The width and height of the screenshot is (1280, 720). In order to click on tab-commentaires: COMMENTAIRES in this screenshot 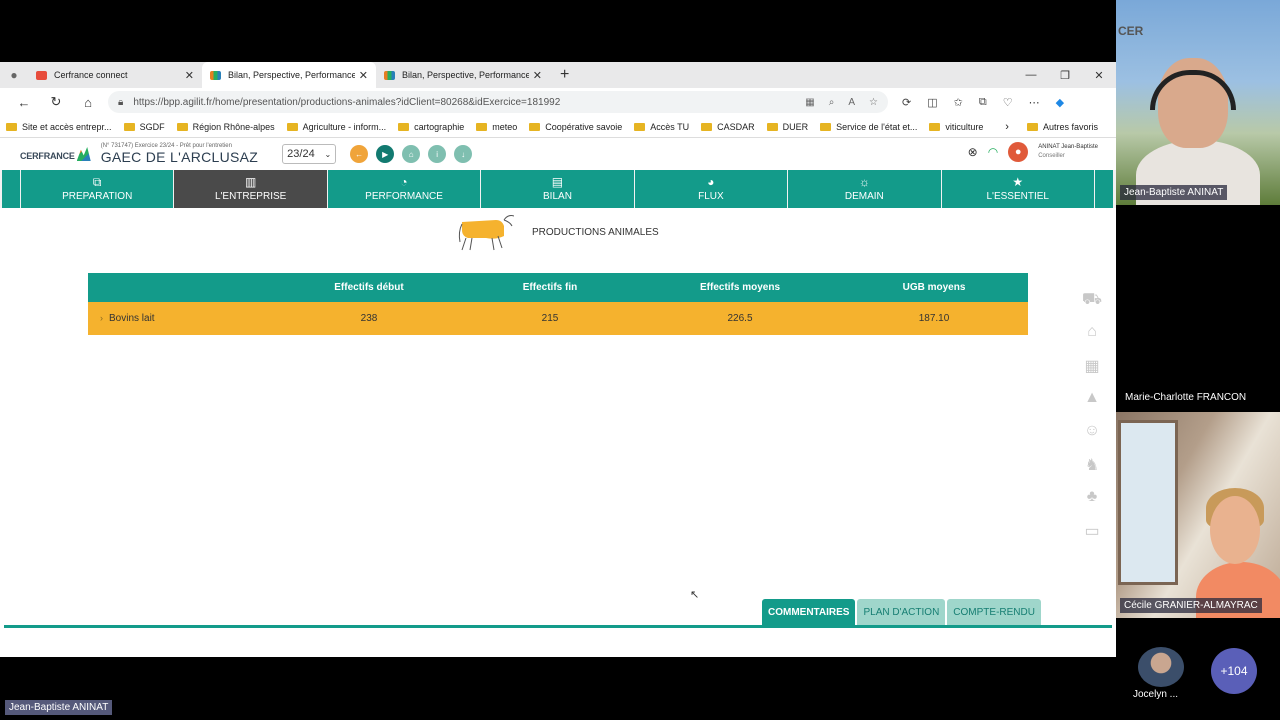, I will do `click(809, 612)`.